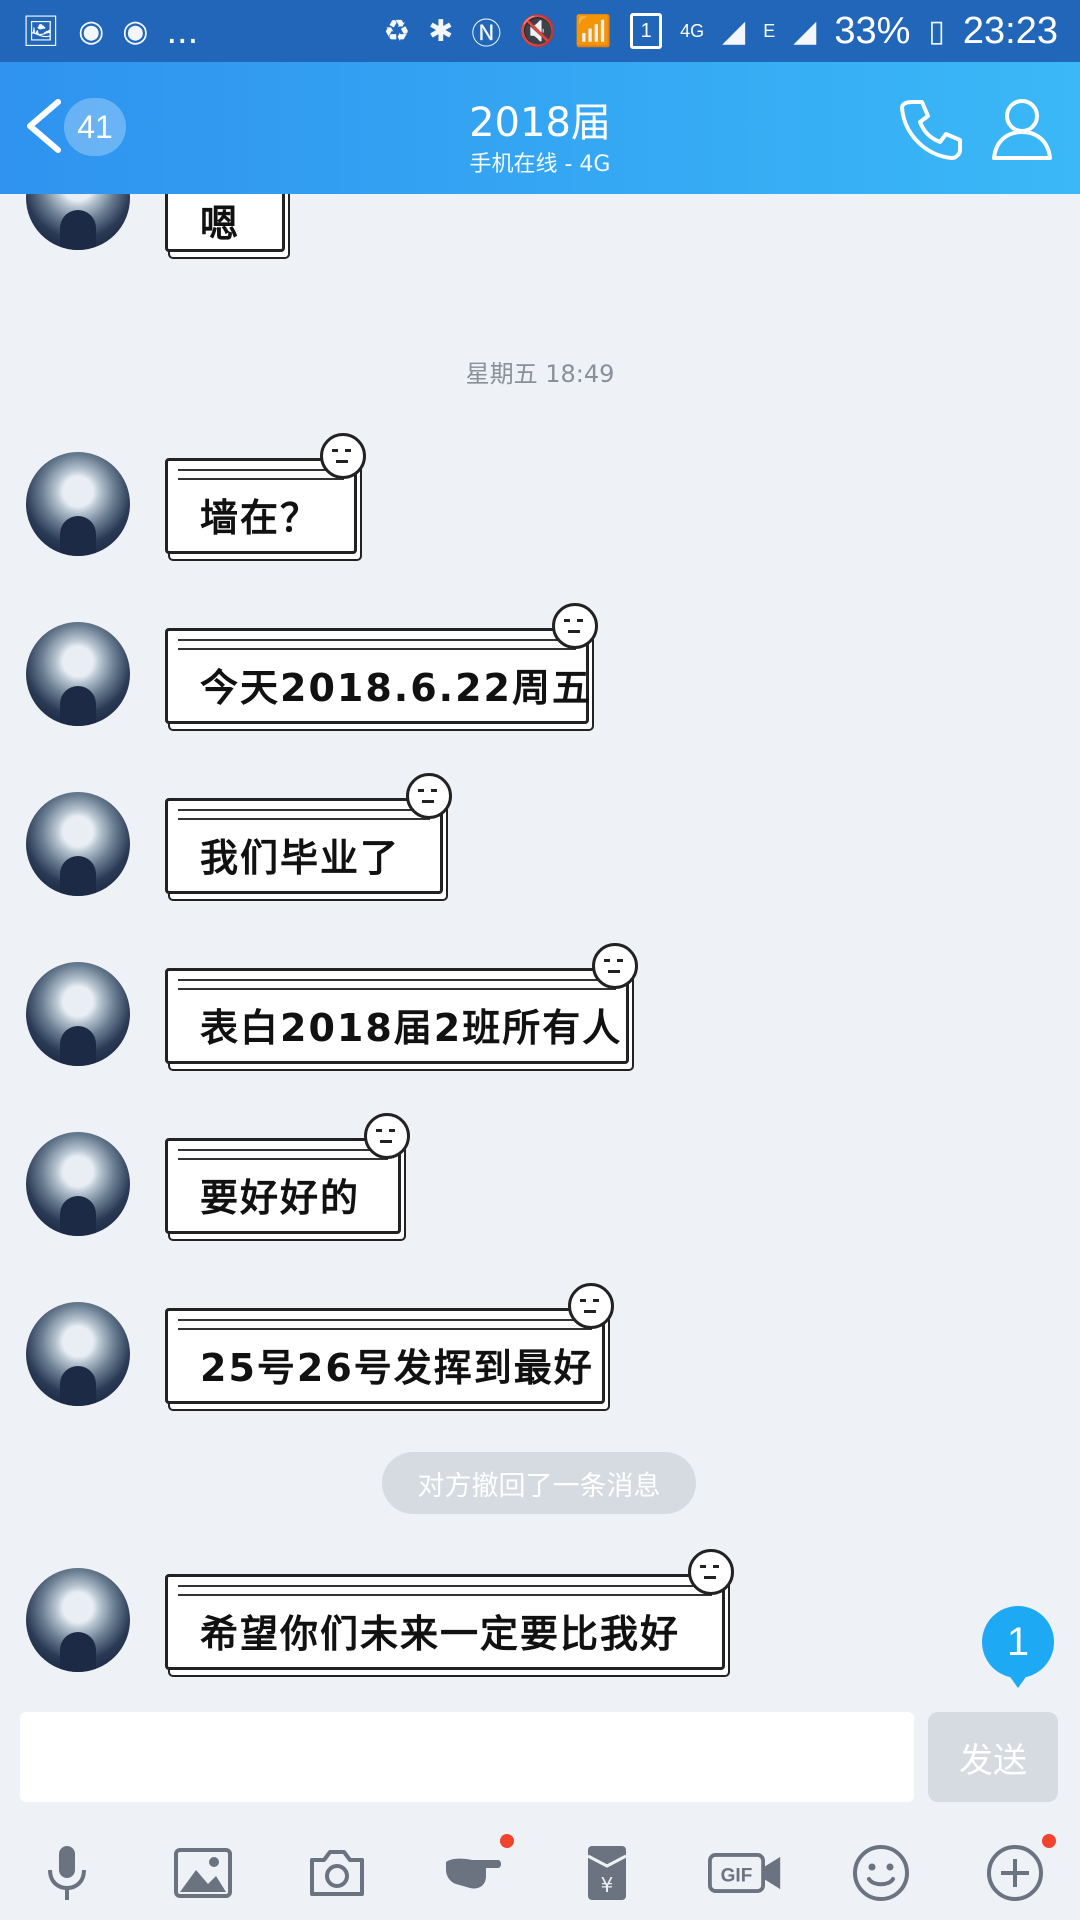 The height and width of the screenshot is (1920, 1080). What do you see at coordinates (540, 128) in the screenshot?
I see `chat-header: 41 2018届 手机在线 - 4G` at bounding box center [540, 128].